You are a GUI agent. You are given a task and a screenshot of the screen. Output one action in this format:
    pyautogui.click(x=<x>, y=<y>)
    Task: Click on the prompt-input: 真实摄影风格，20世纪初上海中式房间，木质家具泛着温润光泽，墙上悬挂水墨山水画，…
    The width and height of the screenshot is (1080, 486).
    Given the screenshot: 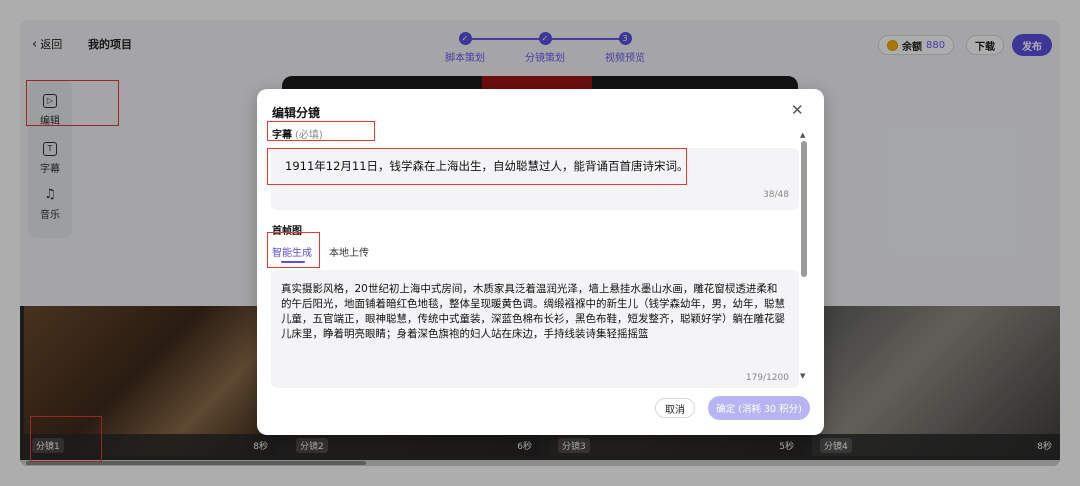 What is the action you would take?
    pyautogui.click(x=535, y=329)
    